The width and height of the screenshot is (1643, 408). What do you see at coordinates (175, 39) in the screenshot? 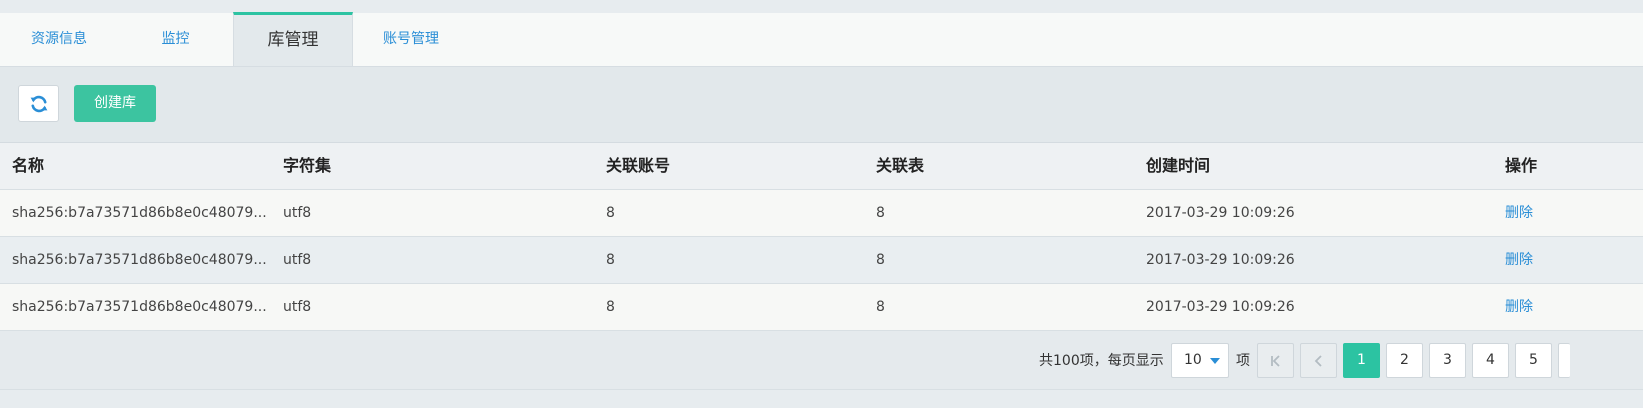
I see `tab-monitor: 监控` at bounding box center [175, 39].